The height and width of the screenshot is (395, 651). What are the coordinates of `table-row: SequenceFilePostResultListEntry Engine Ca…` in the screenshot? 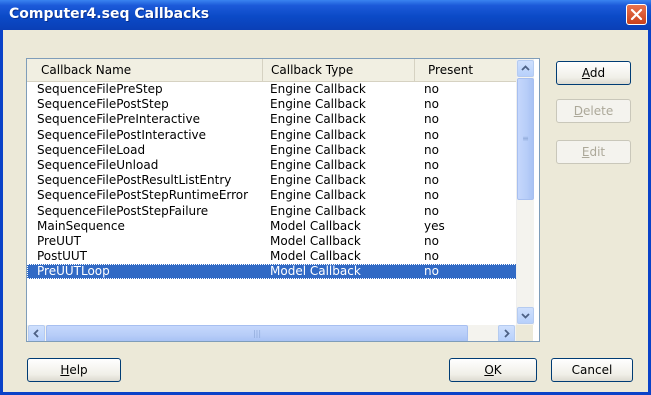 It's located at (272, 180).